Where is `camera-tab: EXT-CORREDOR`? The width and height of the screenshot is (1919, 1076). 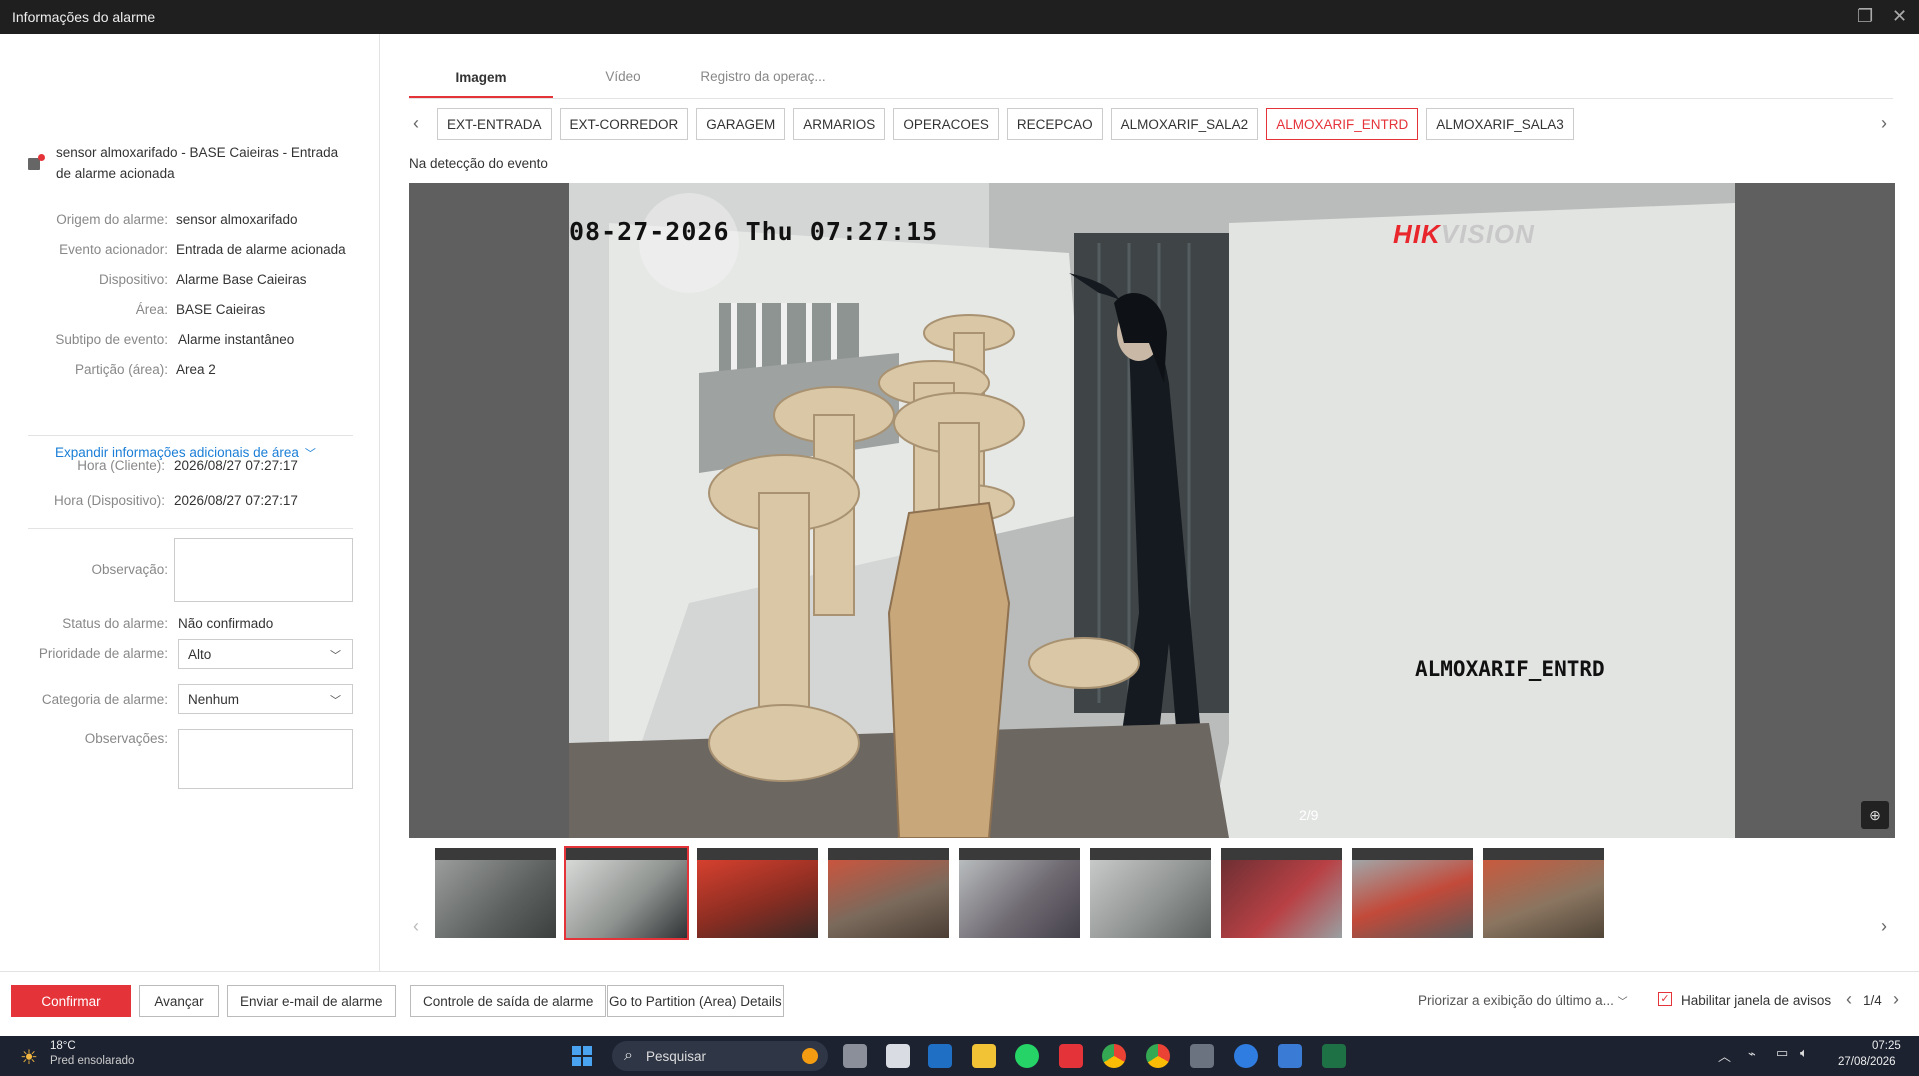 camera-tab: EXT-CORREDOR is located at coordinates (624, 124).